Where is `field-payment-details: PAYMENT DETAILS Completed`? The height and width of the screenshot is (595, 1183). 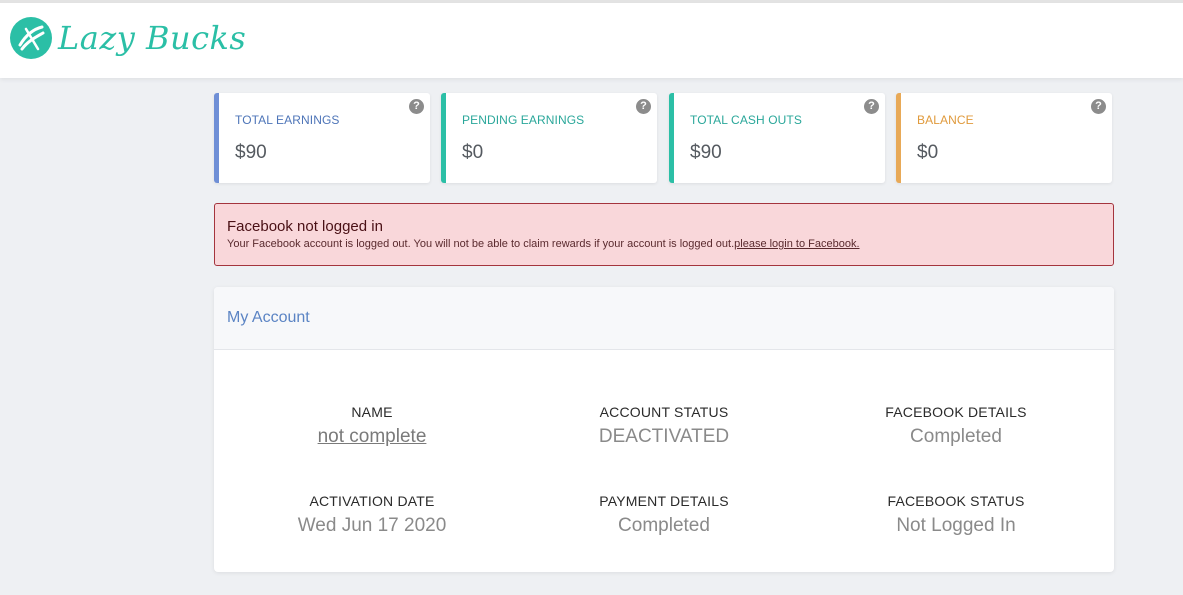 field-payment-details: PAYMENT DETAILS Completed is located at coordinates (664, 515).